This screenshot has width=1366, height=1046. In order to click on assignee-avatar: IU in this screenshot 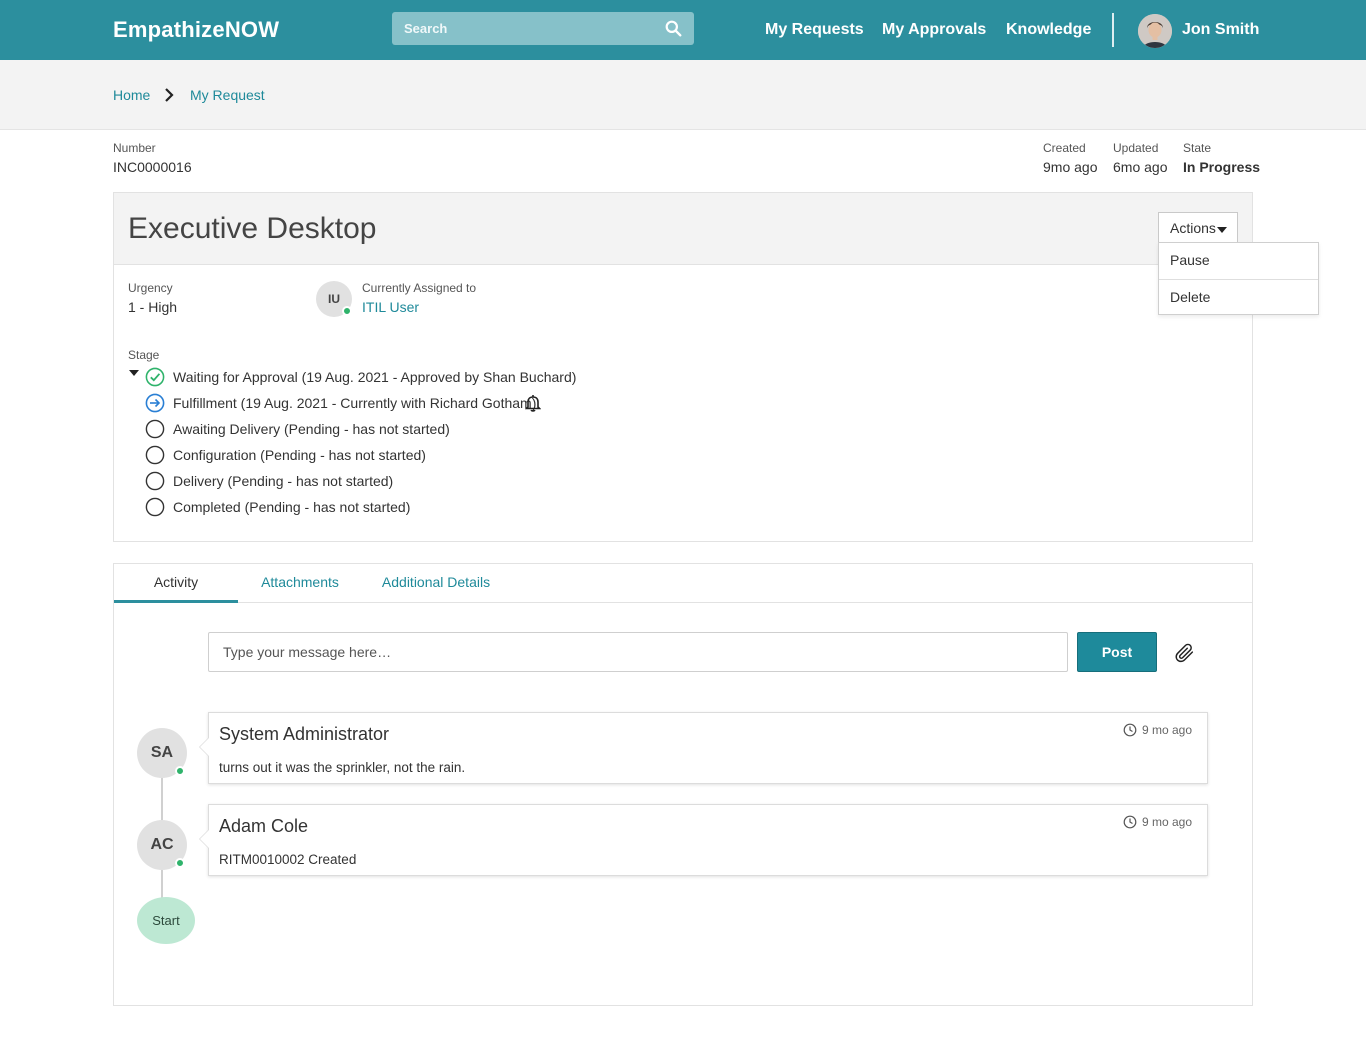, I will do `click(334, 299)`.